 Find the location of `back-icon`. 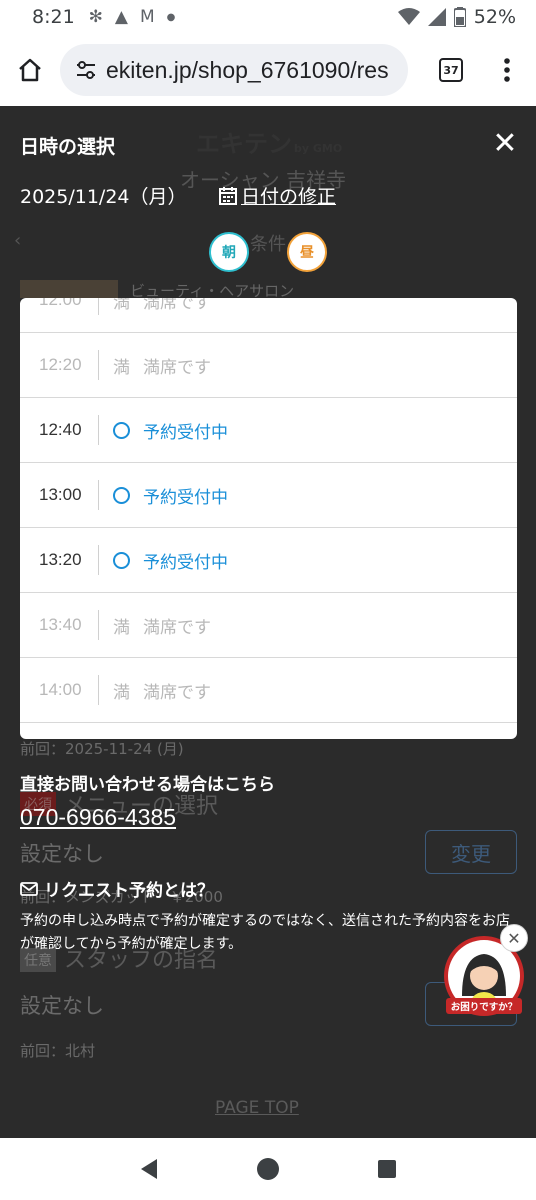

back-icon is located at coordinates (149, 1169).